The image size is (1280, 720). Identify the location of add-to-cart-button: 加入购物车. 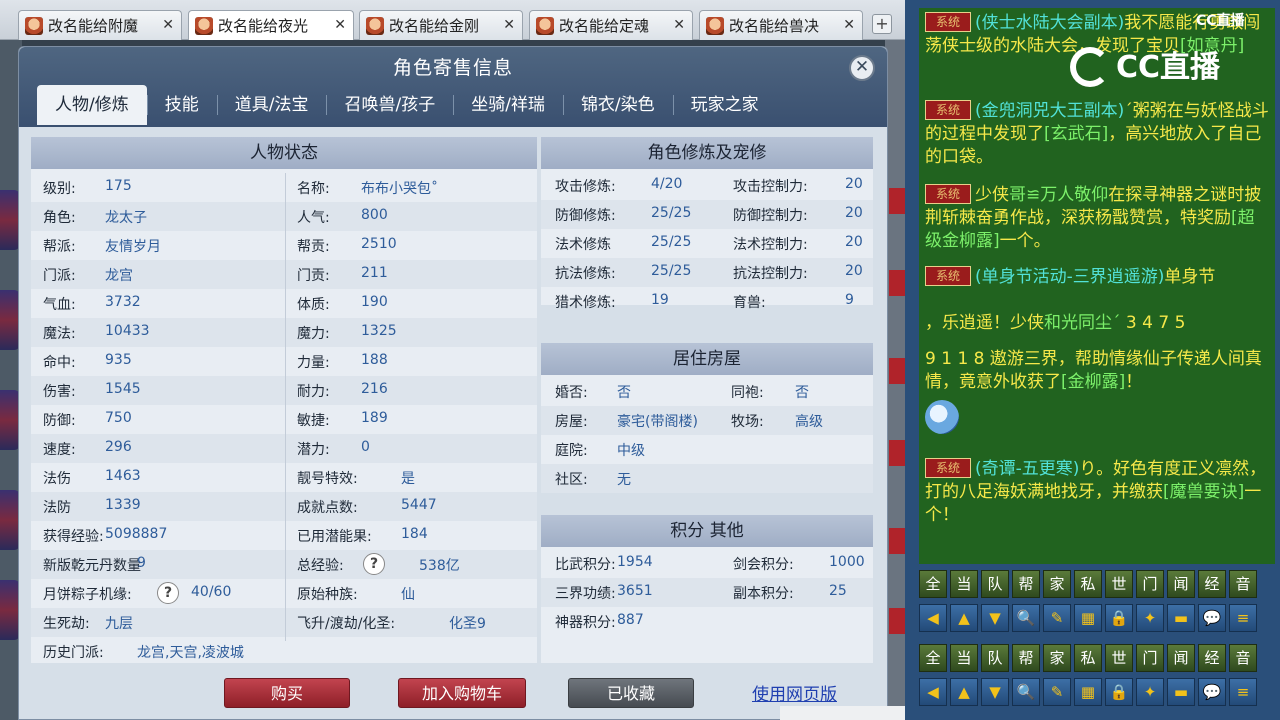
(462, 693).